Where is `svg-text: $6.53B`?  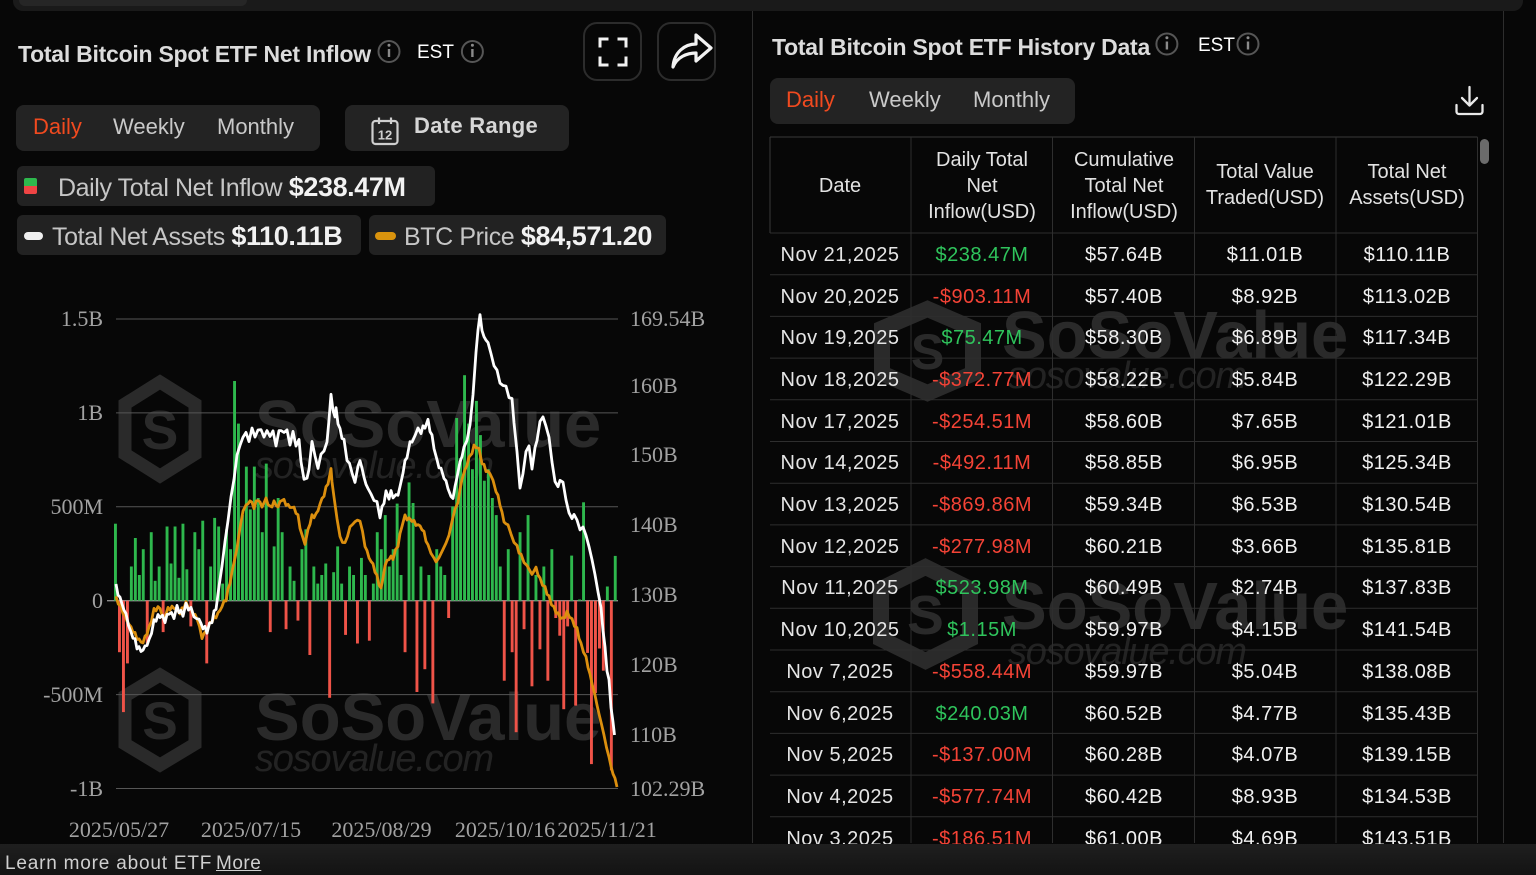 svg-text: $6.53B is located at coordinates (1265, 505).